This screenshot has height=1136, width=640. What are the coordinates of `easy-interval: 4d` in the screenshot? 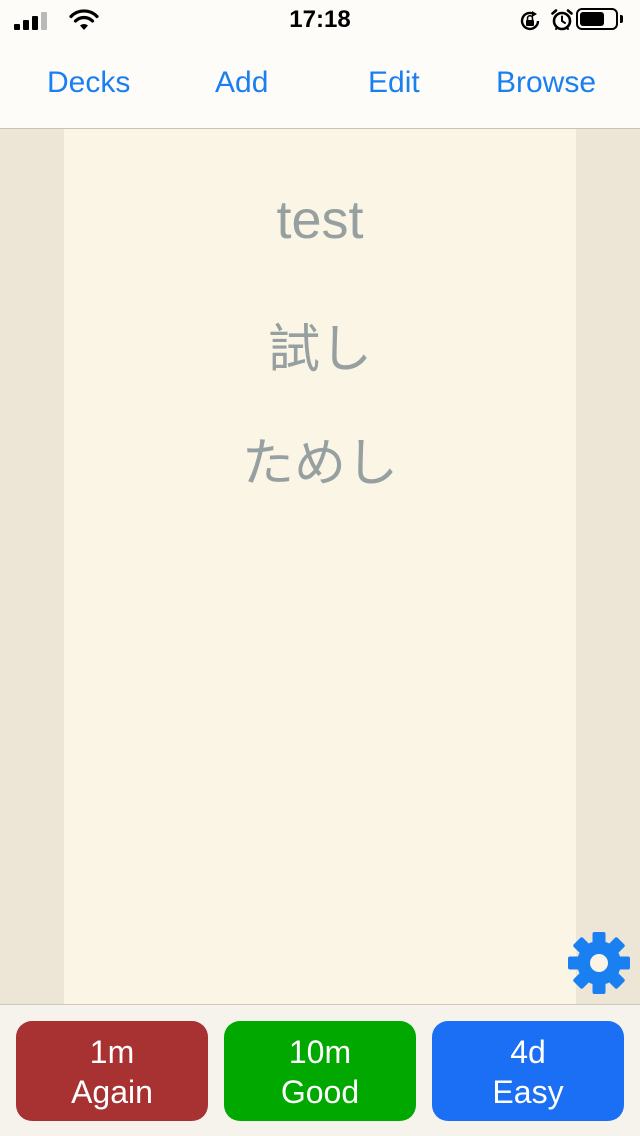 It's located at (528, 1052).